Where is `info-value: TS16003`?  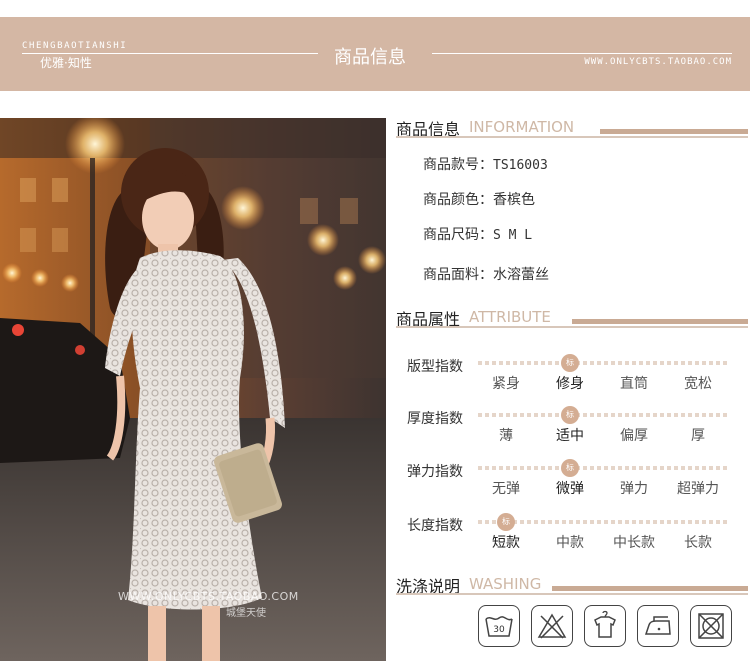 info-value: TS16003 is located at coordinates (520, 165).